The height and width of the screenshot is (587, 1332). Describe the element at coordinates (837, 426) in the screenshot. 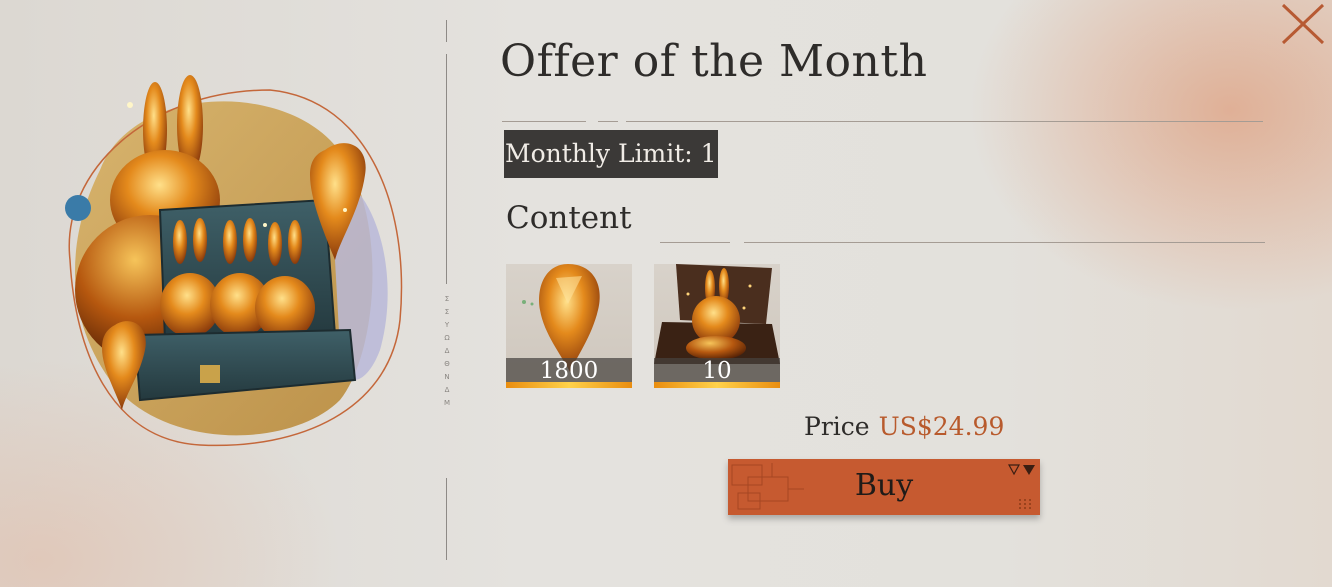

I see `price-label: Price` at that location.